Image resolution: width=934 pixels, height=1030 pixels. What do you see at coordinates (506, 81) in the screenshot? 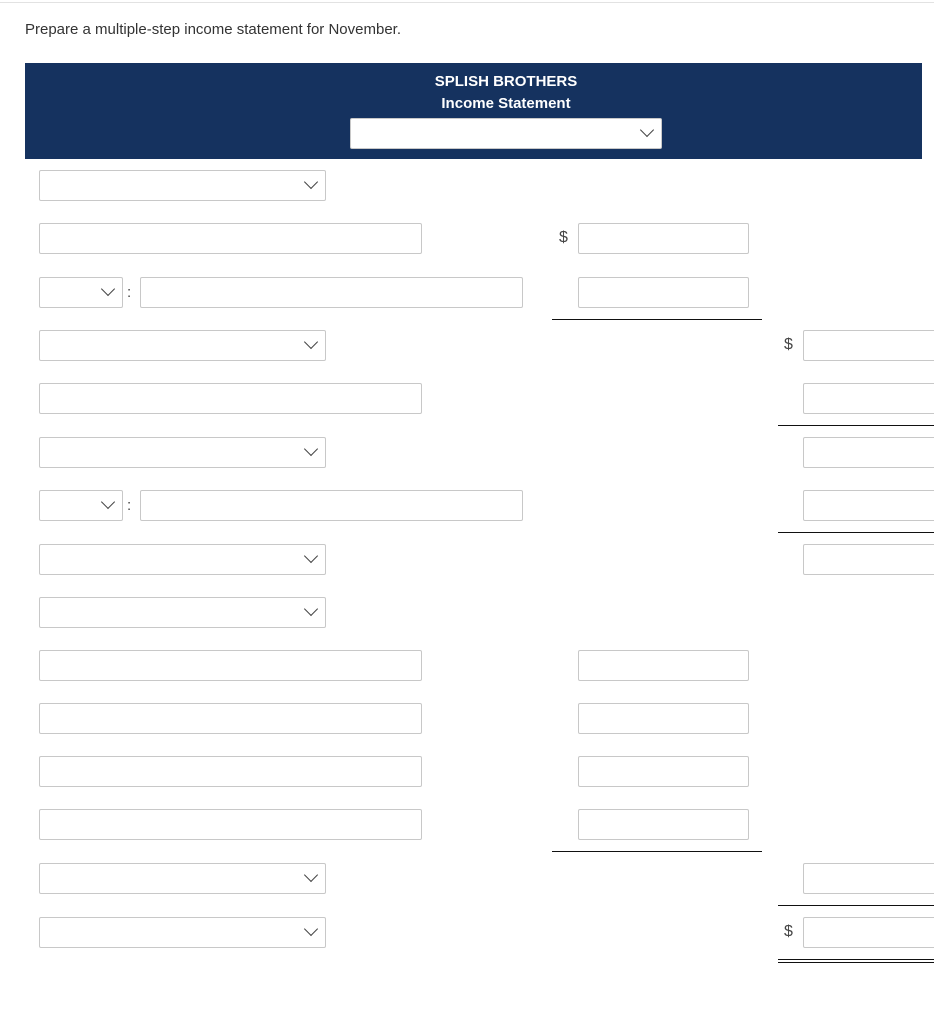
I see `company-name: SPLISH BROTHERS` at bounding box center [506, 81].